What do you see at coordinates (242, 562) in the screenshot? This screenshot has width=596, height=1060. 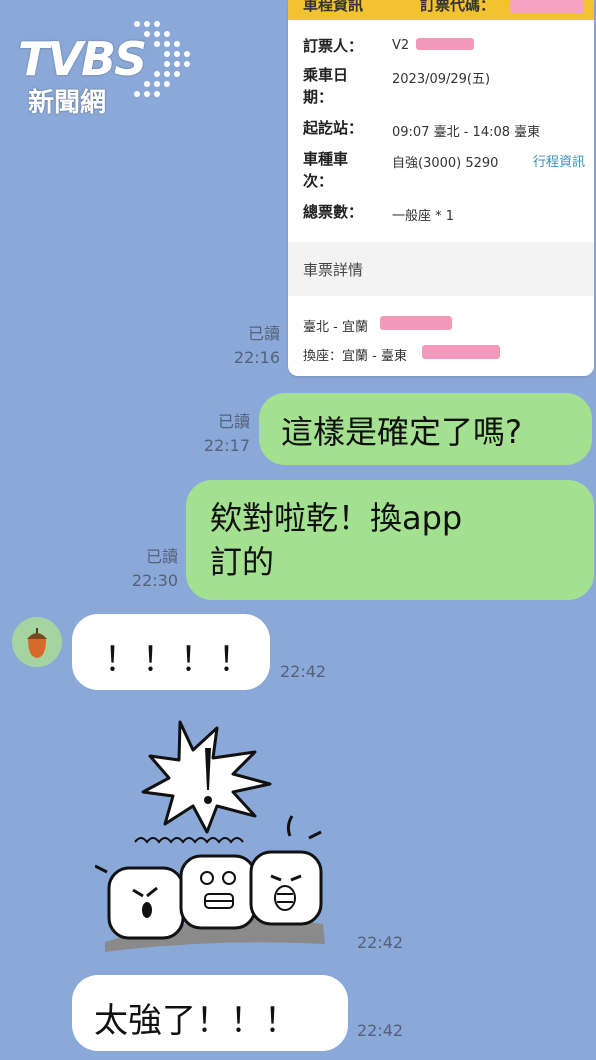 I see `message-line-2: 訂的` at bounding box center [242, 562].